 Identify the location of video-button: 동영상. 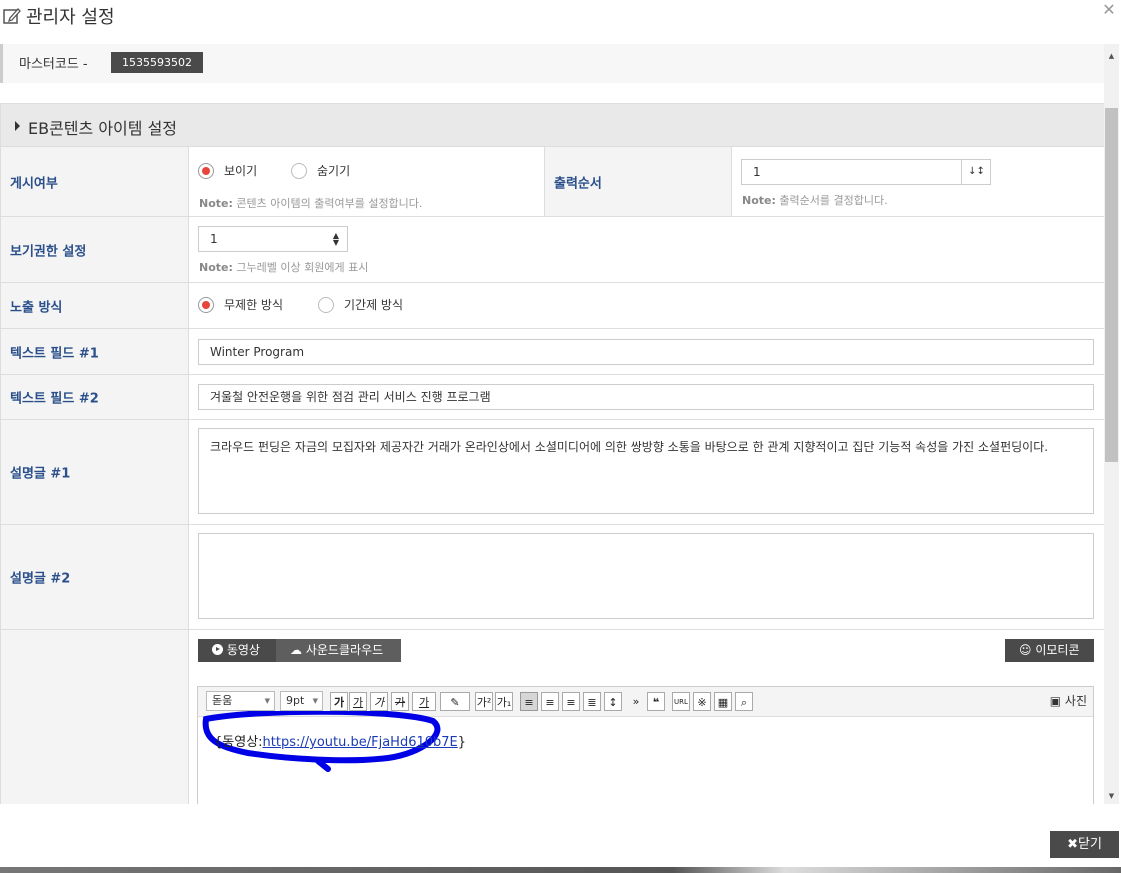
(237, 650).